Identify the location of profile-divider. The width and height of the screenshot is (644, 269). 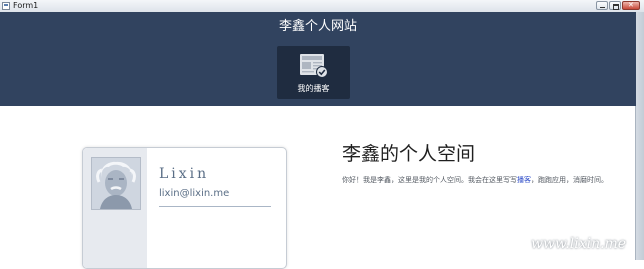
(215, 206).